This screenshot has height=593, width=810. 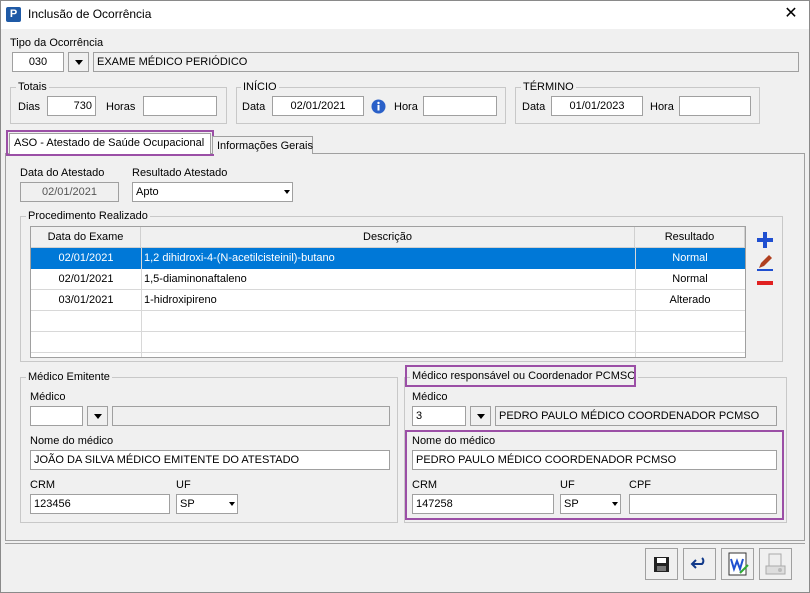 I want to click on save-button, so click(x=661, y=564).